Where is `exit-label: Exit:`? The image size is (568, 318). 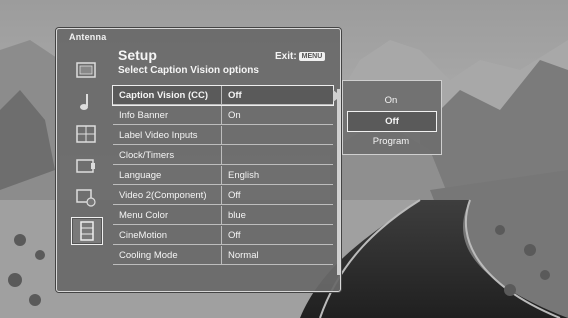 exit-label: Exit: is located at coordinates (286, 56).